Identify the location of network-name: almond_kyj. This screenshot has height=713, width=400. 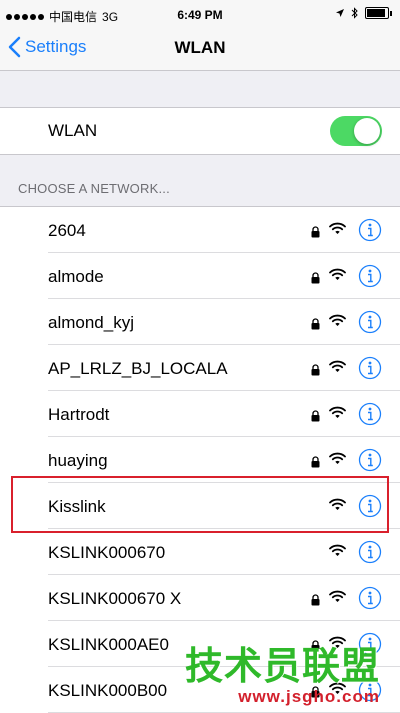
(91, 322).